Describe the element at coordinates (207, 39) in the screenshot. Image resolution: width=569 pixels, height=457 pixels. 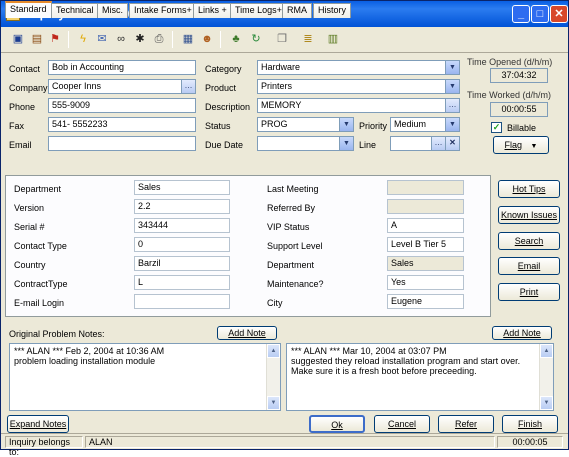
I see `users-icon: ☻` at that location.